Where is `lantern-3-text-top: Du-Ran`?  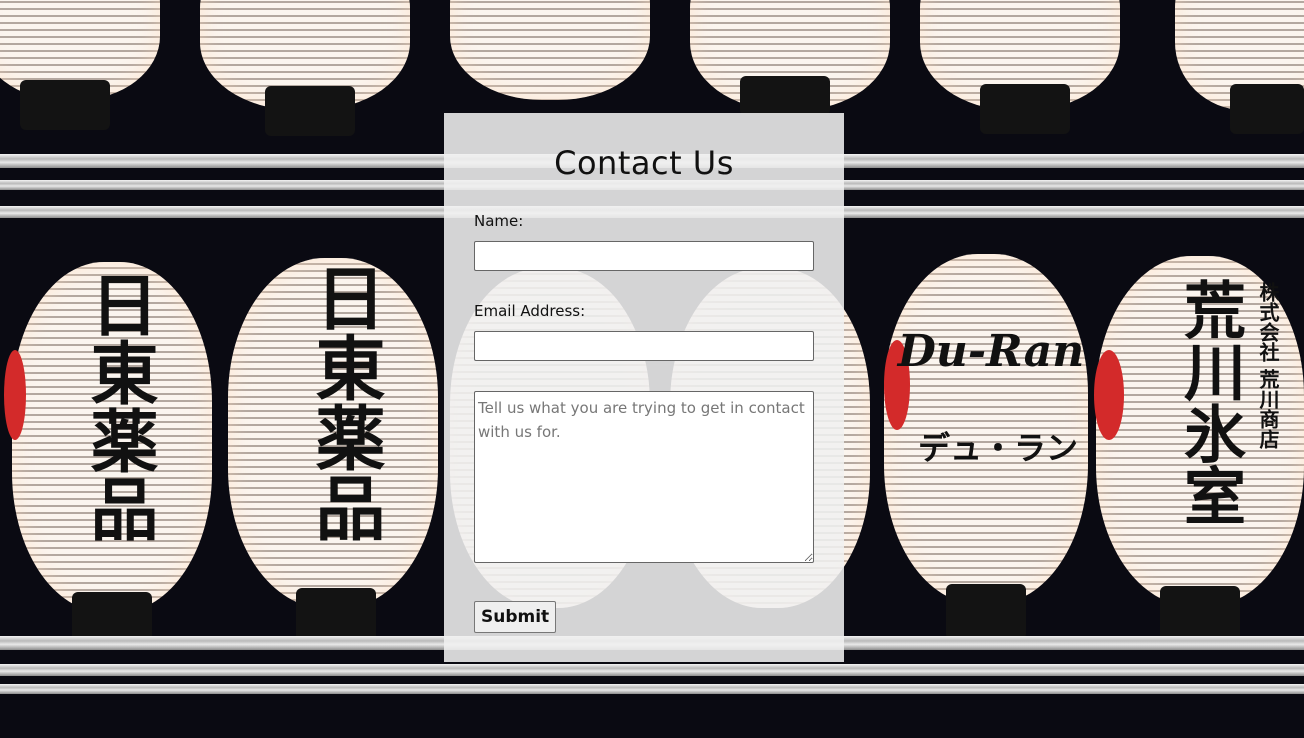
lantern-3-text-top: Du-Ran is located at coordinates (991, 351).